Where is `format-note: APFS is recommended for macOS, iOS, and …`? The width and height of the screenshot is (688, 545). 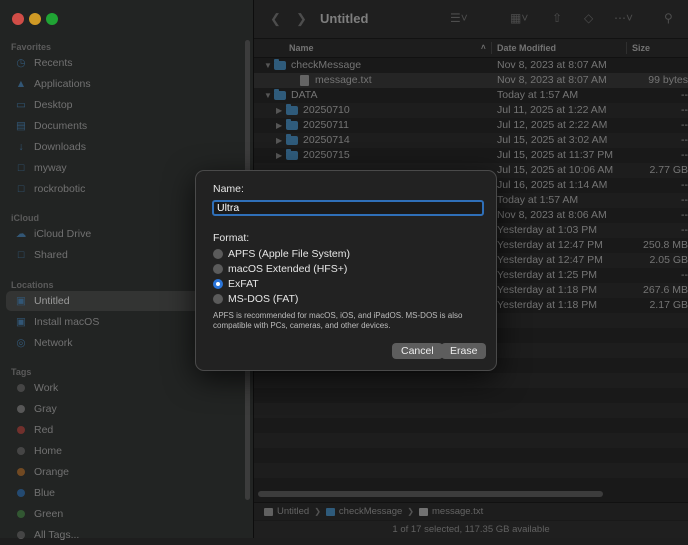
format-note: APFS is recommended for macOS, iOS, and … is located at coordinates (338, 320).